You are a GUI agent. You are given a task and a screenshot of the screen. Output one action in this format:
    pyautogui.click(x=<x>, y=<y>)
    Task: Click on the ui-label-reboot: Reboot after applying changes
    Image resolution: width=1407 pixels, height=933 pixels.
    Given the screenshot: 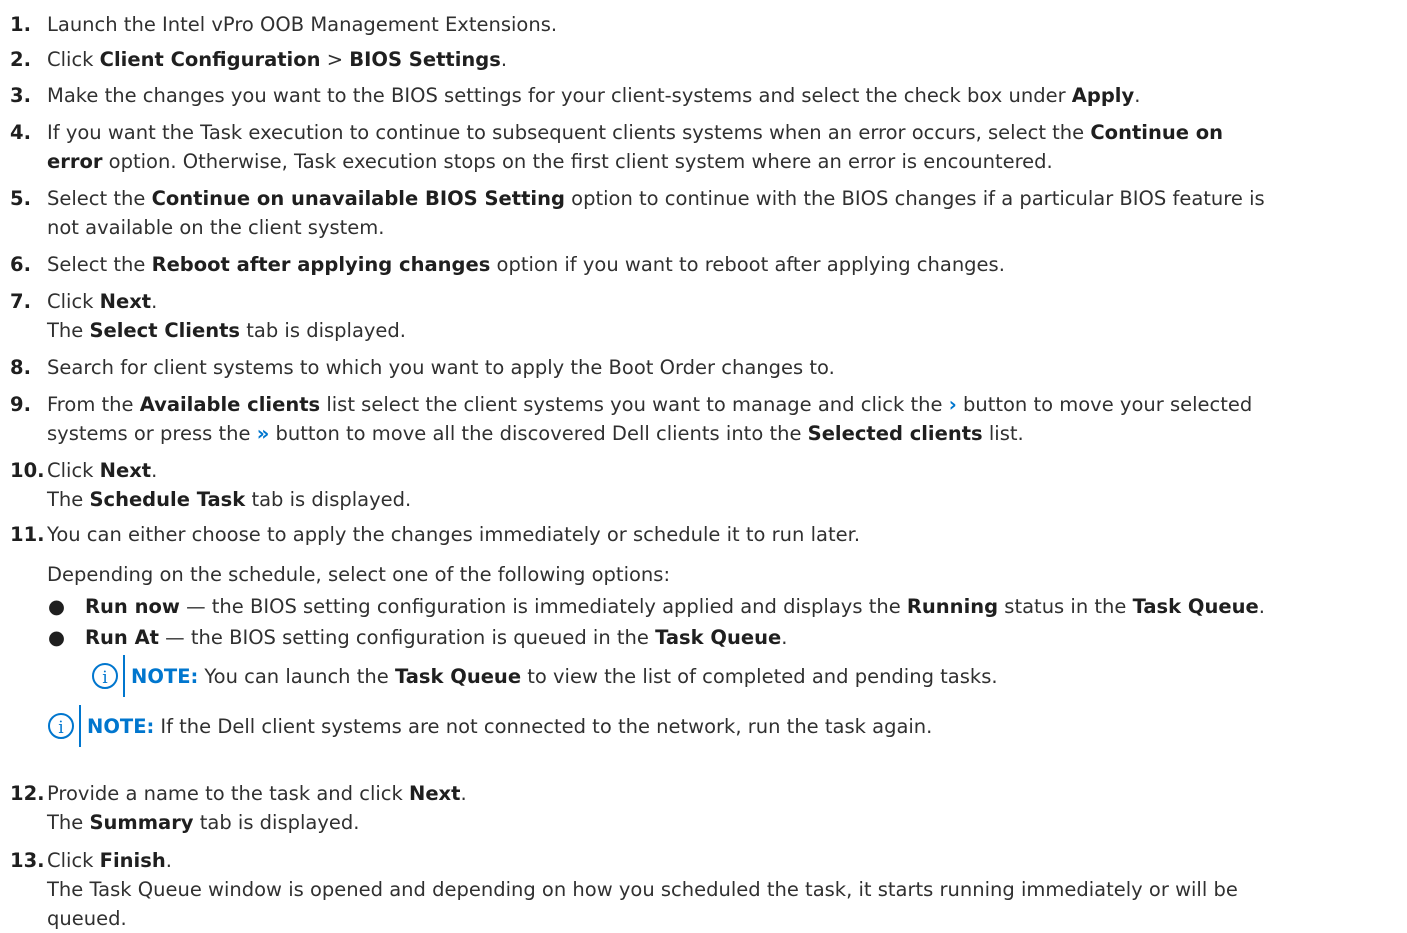 What is the action you would take?
    pyautogui.click(x=321, y=264)
    